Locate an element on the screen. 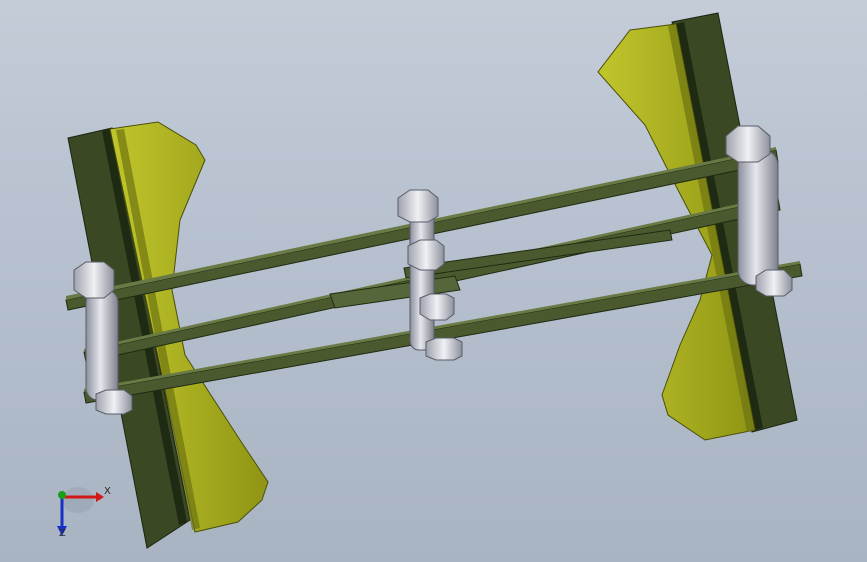  y-axis-dot is located at coordinates (62, 495).